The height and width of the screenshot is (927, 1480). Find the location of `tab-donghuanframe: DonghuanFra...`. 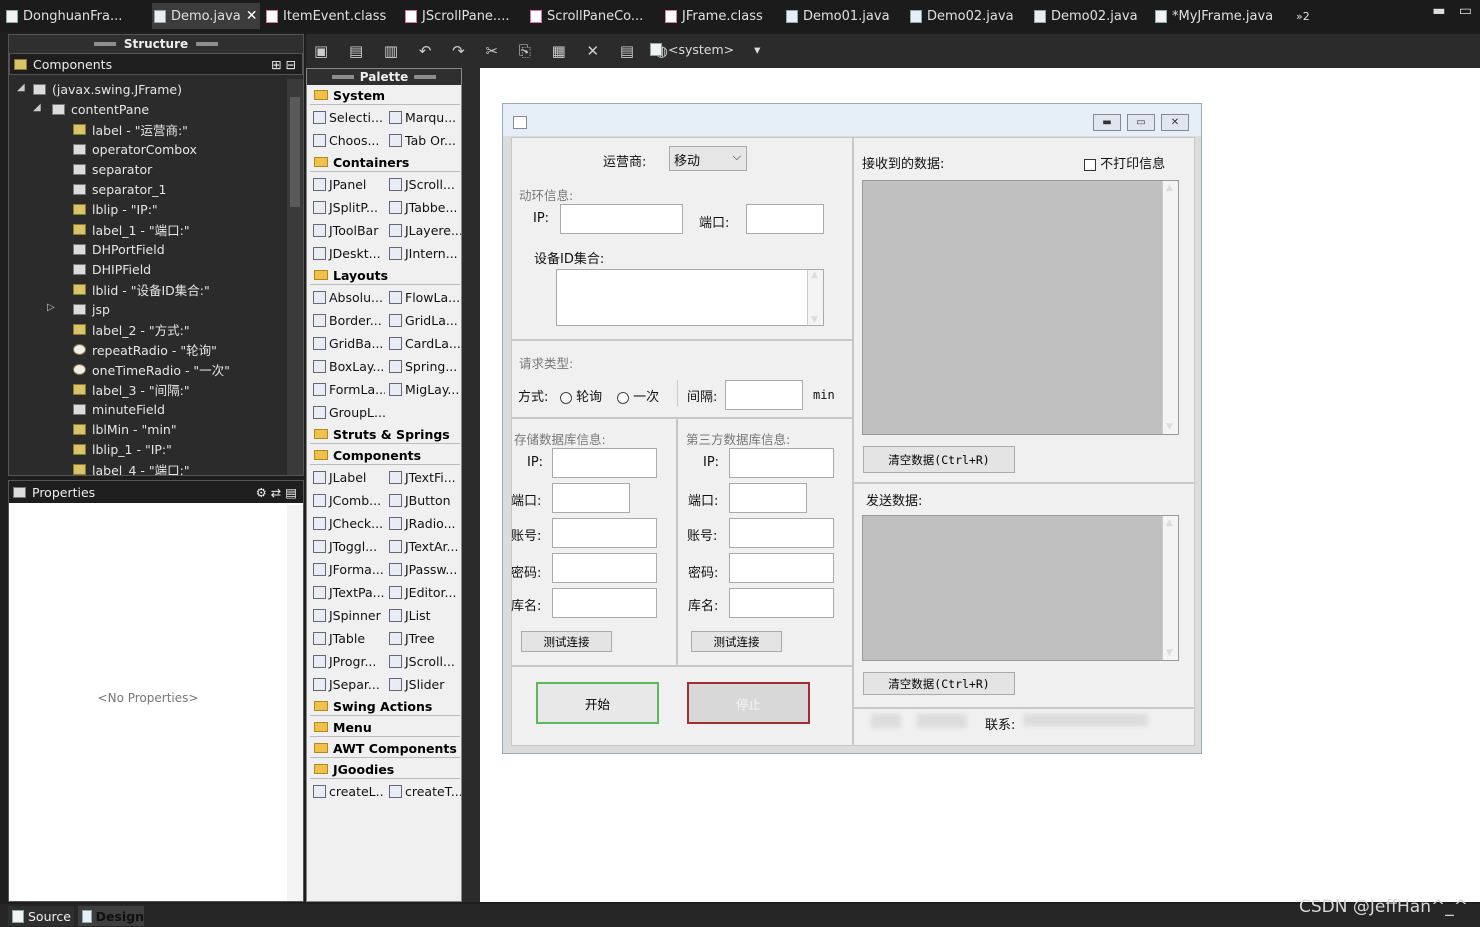

tab-donghuanframe: DonghuanFra... is located at coordinates (76, 16).